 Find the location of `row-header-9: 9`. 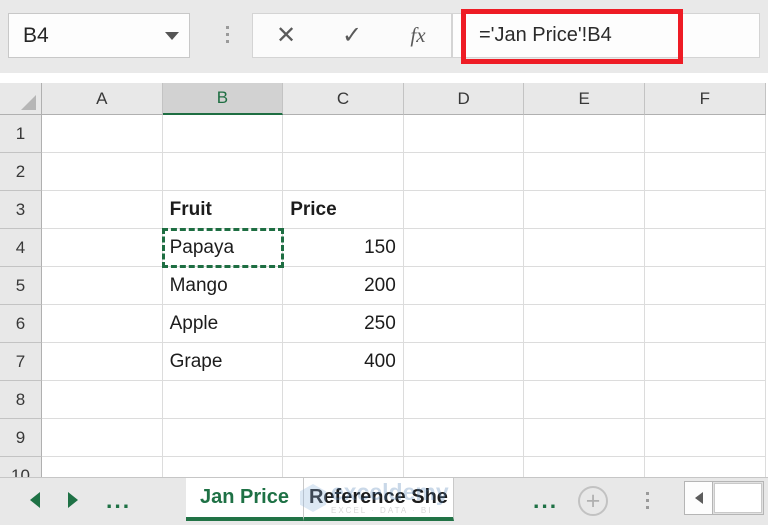

row-header-9: 9 is located at coordinates (21, 438).